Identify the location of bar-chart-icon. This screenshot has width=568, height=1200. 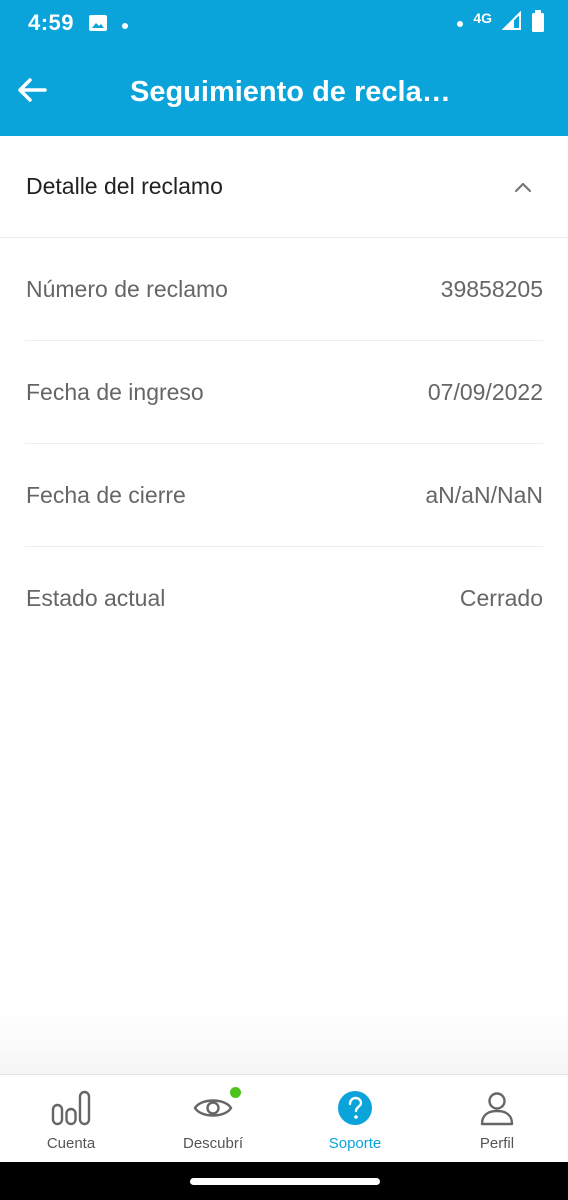
(71, 1108).